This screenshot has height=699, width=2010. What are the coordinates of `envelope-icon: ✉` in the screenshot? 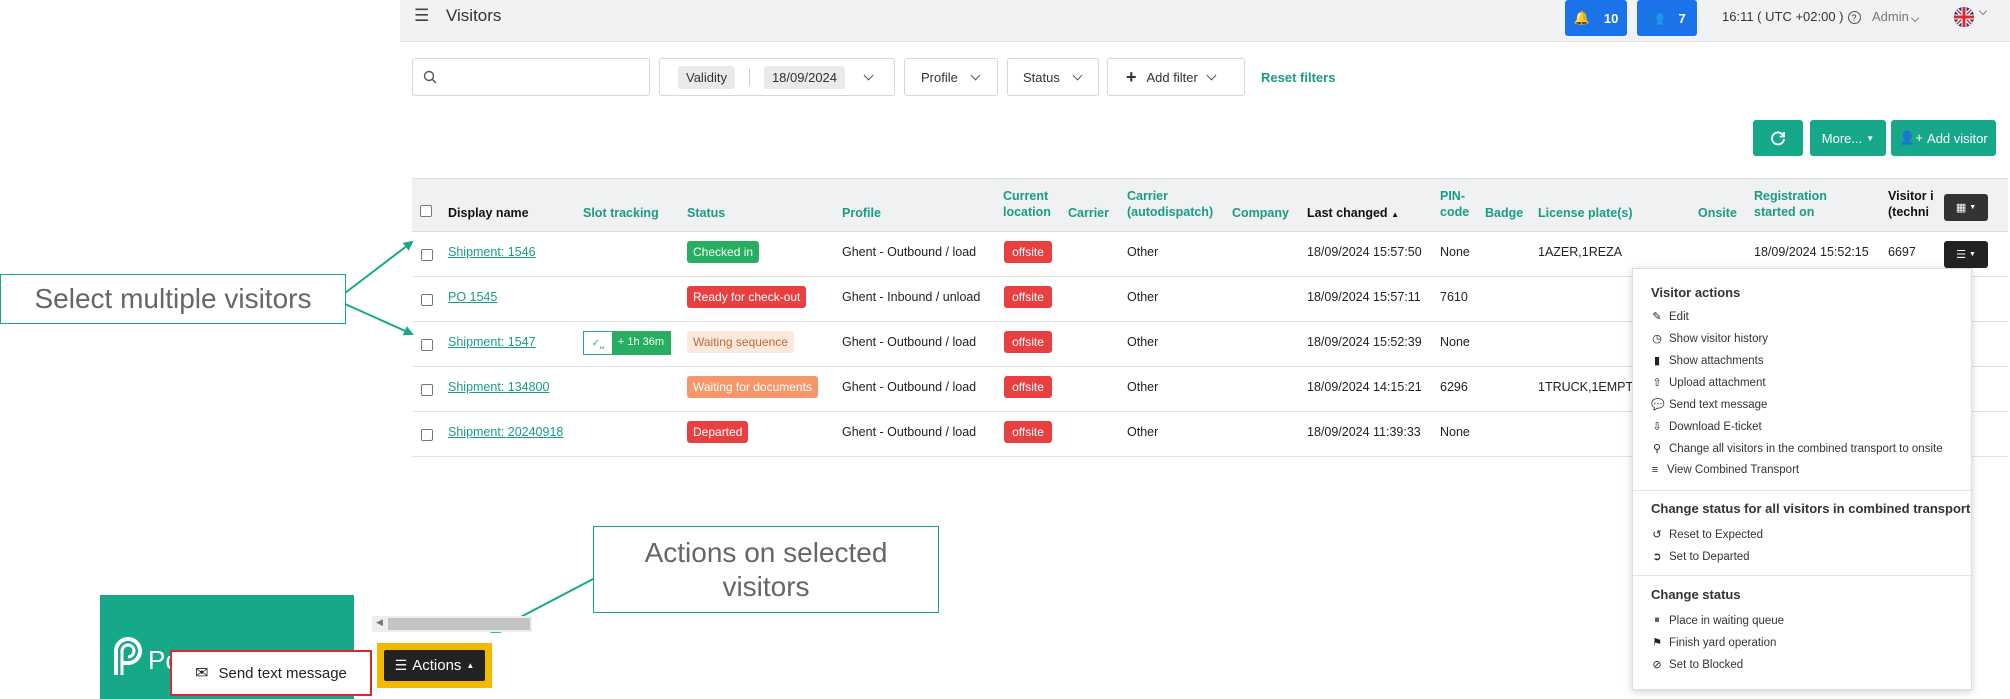 It's located at (202, 673).